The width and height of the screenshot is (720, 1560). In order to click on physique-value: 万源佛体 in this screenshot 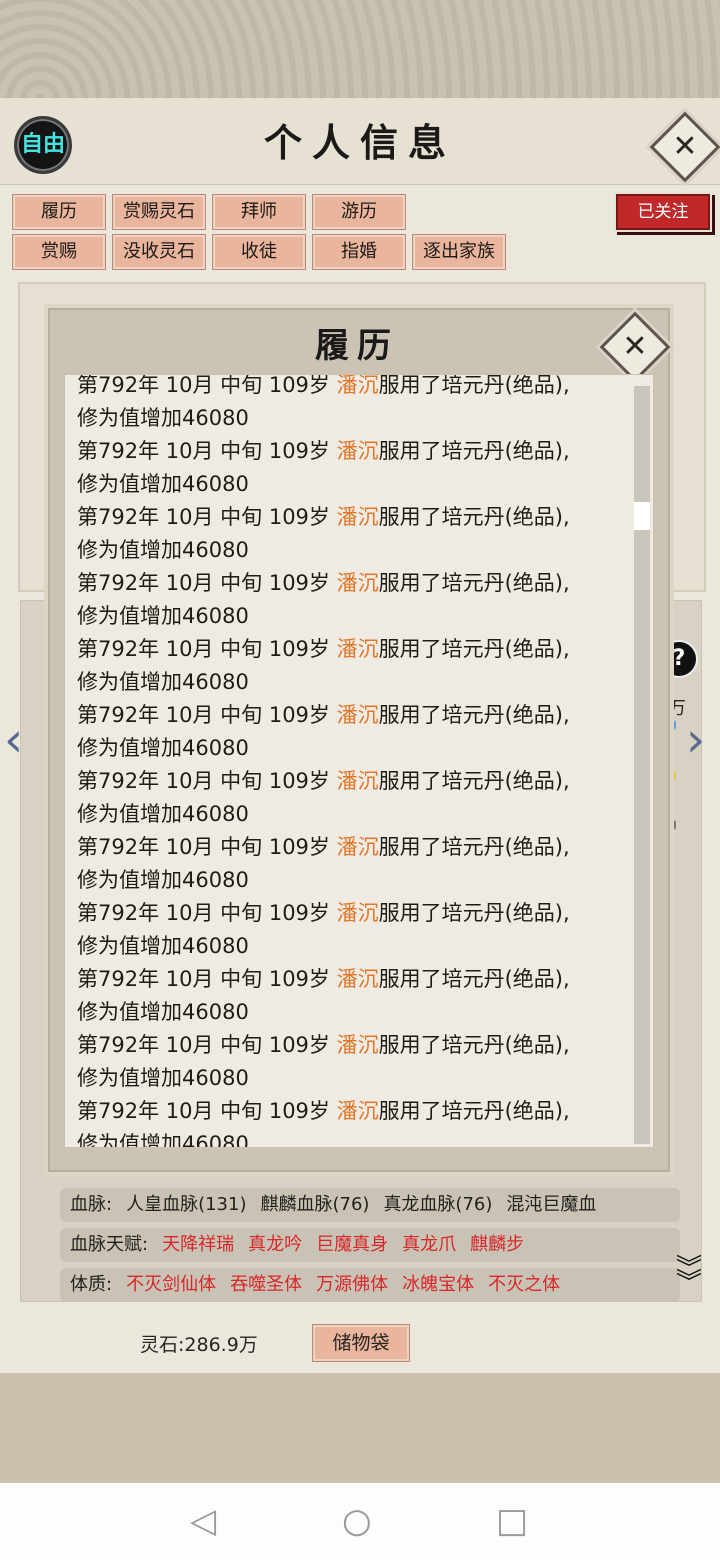, I will do `click(352, 1285)`.